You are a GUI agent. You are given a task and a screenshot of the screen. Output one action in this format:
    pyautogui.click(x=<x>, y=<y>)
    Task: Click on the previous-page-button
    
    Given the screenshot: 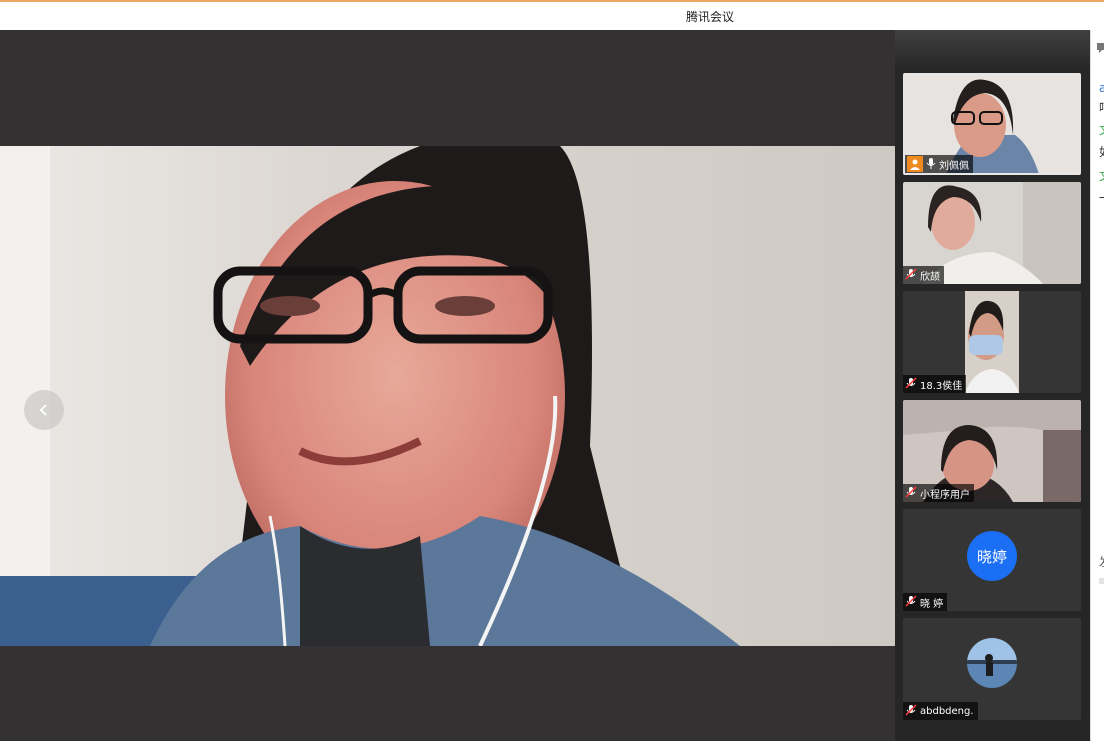 What is the action you would take?
    pyautogui.click(x=44, y=410)
    